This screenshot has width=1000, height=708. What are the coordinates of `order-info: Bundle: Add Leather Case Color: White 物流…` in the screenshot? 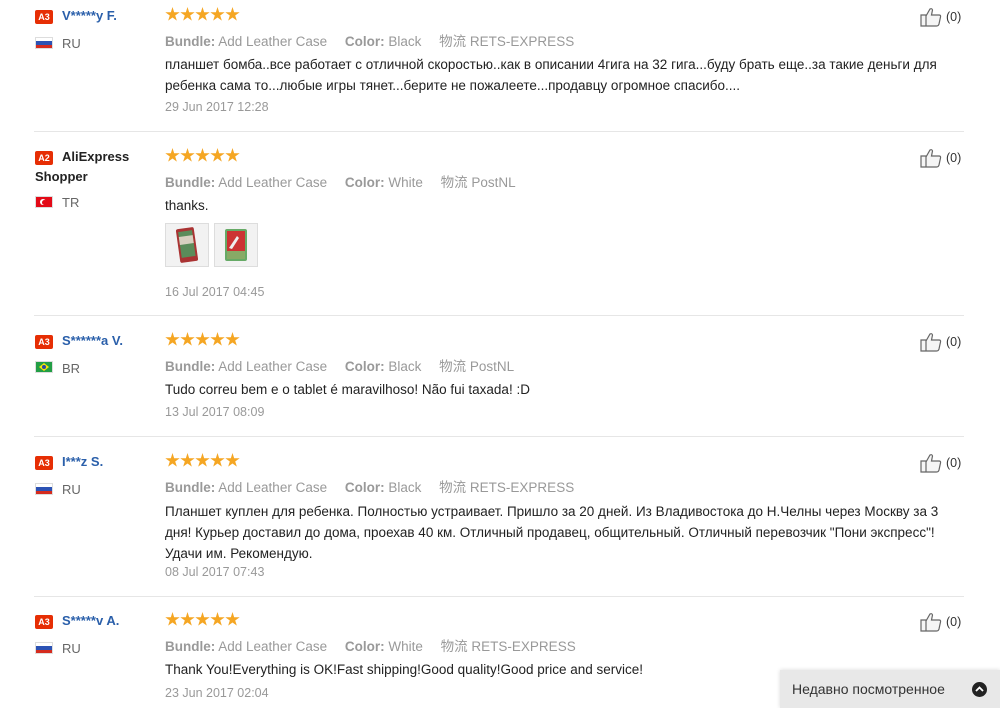 It's located at (370, 645).